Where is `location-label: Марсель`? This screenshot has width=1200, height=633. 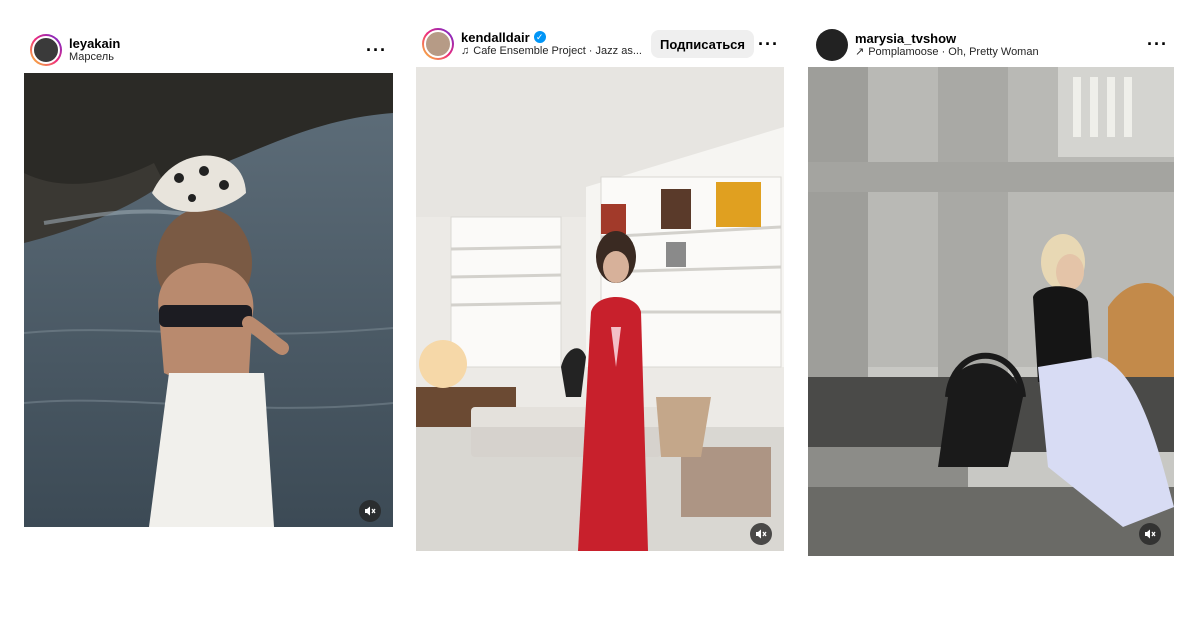
location-label: Марсель is located at coordinates (94, 57).